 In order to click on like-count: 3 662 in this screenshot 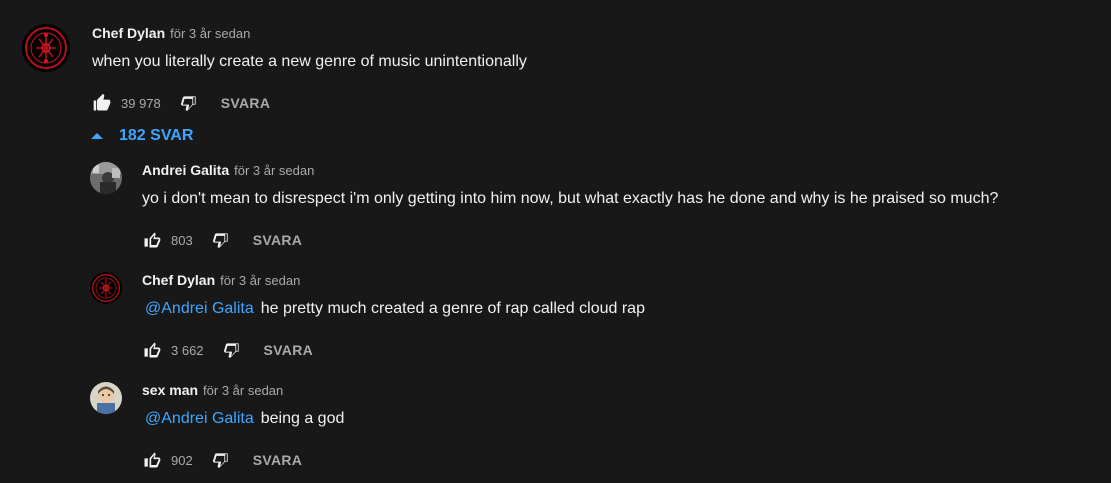, I will do `click(187, 350)`.